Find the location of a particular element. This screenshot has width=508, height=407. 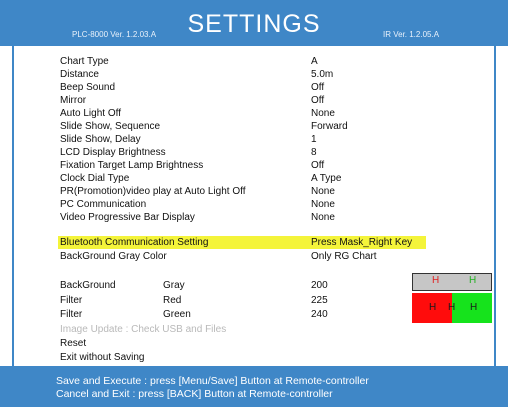

red-green-preview: H H H is located at coordinates (452, 308).